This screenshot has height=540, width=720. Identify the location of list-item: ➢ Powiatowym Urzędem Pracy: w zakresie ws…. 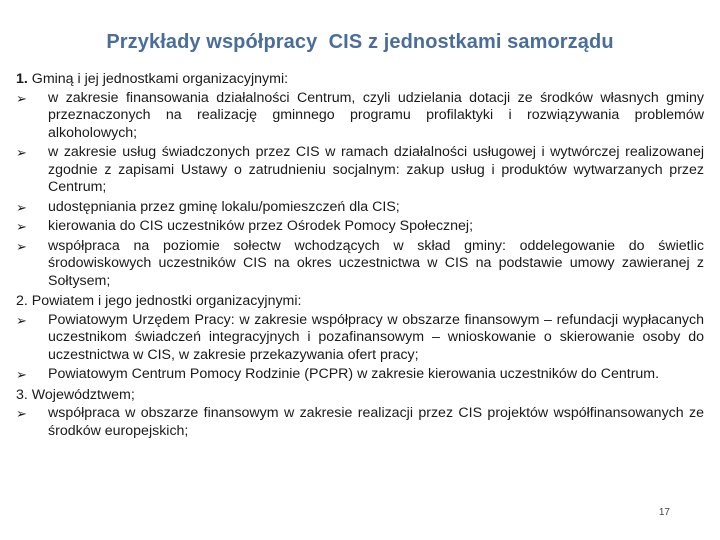
(360, 338).